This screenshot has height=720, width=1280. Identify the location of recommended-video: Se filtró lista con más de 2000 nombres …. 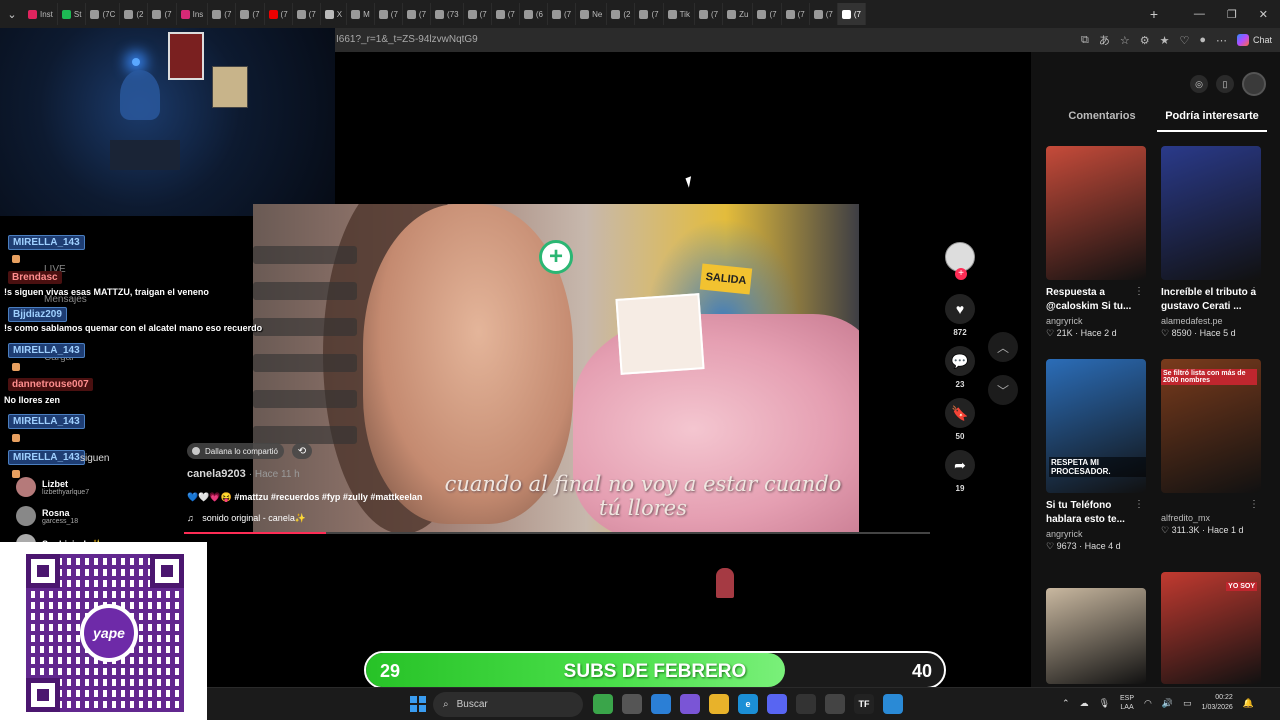
(1211, 447).